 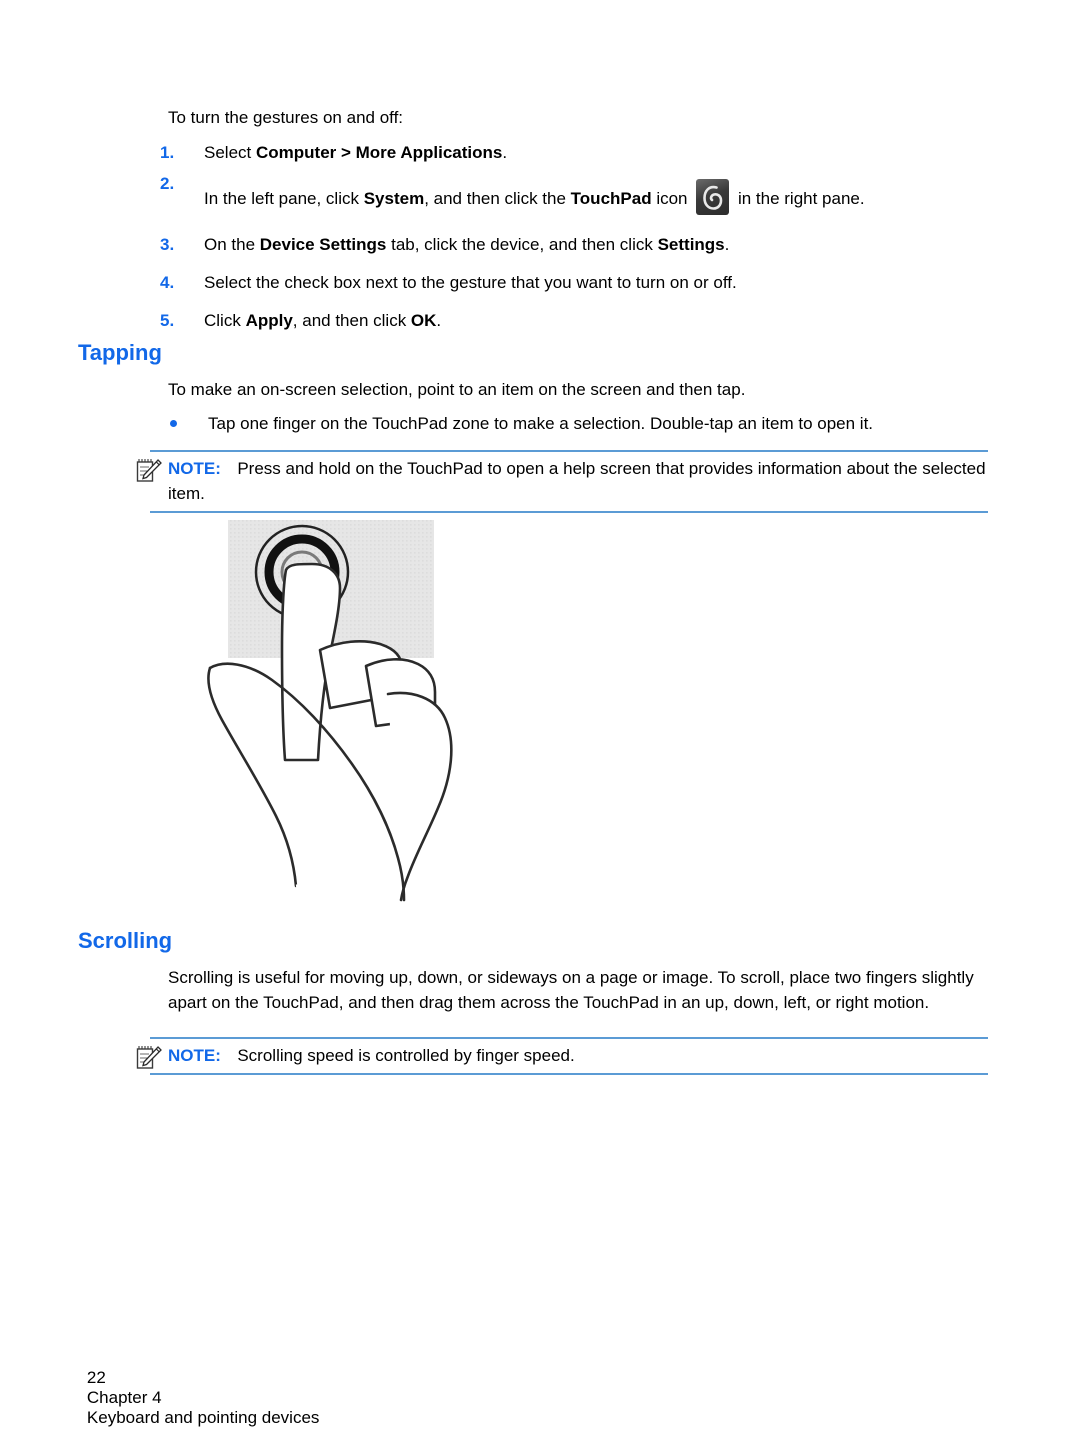 What do you see at coordinates (230, 152) in the screenshot?
I see `step-text-plain: Select` at bounding box center [230, 152].